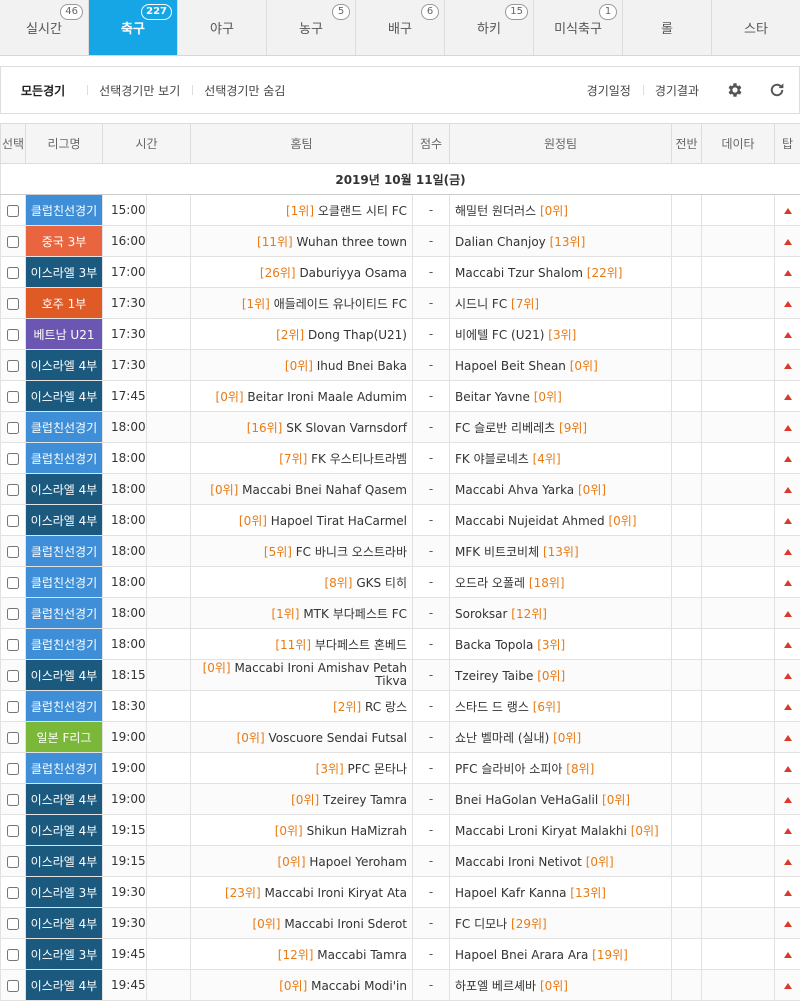 Image resolution: width=800 pixels, height=1001 pixels. I want to click on away-team-cell: Tzeirey Taibe [0위], so click(561, 675).